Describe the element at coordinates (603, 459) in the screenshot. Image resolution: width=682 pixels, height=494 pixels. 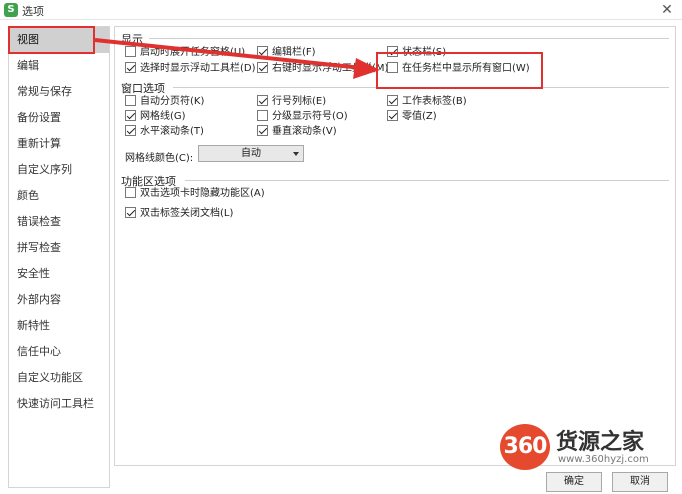
I see `watermark-url: www.360hyzj.com` at that location.